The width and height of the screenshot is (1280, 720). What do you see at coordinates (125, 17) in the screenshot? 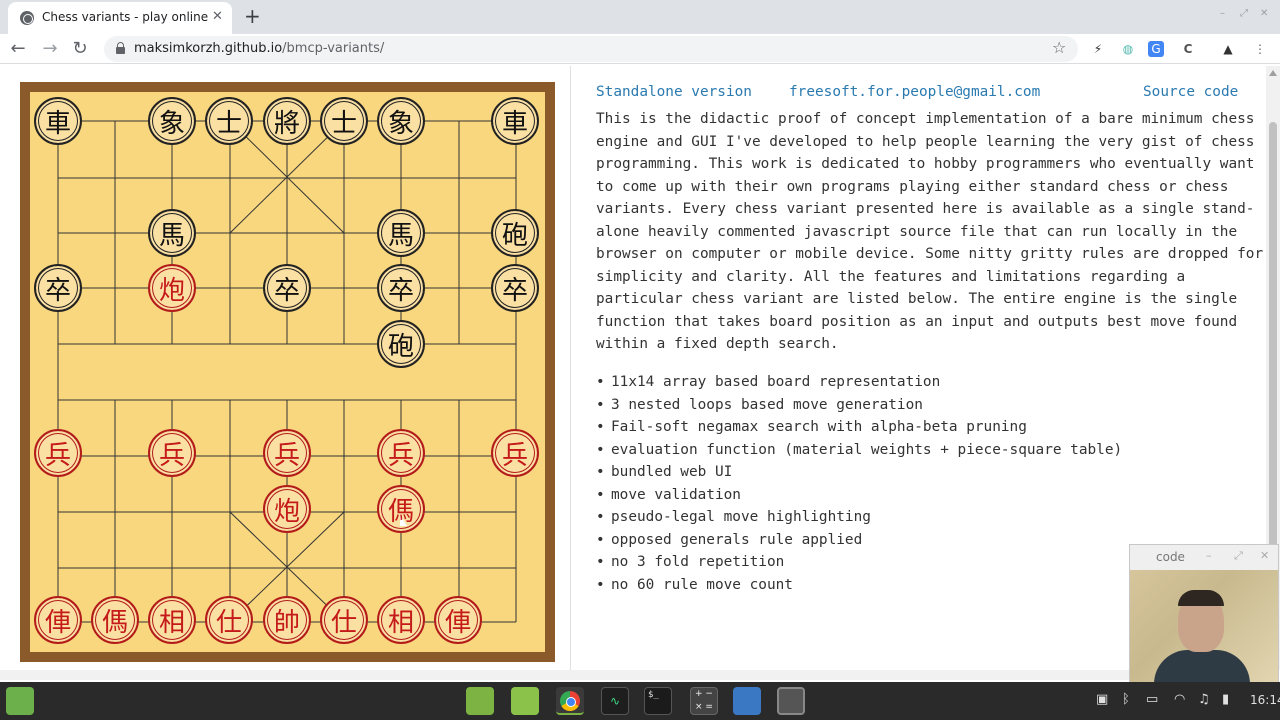
I see `tab-title: Chess variants - play online` at bounding box center [125, 17].